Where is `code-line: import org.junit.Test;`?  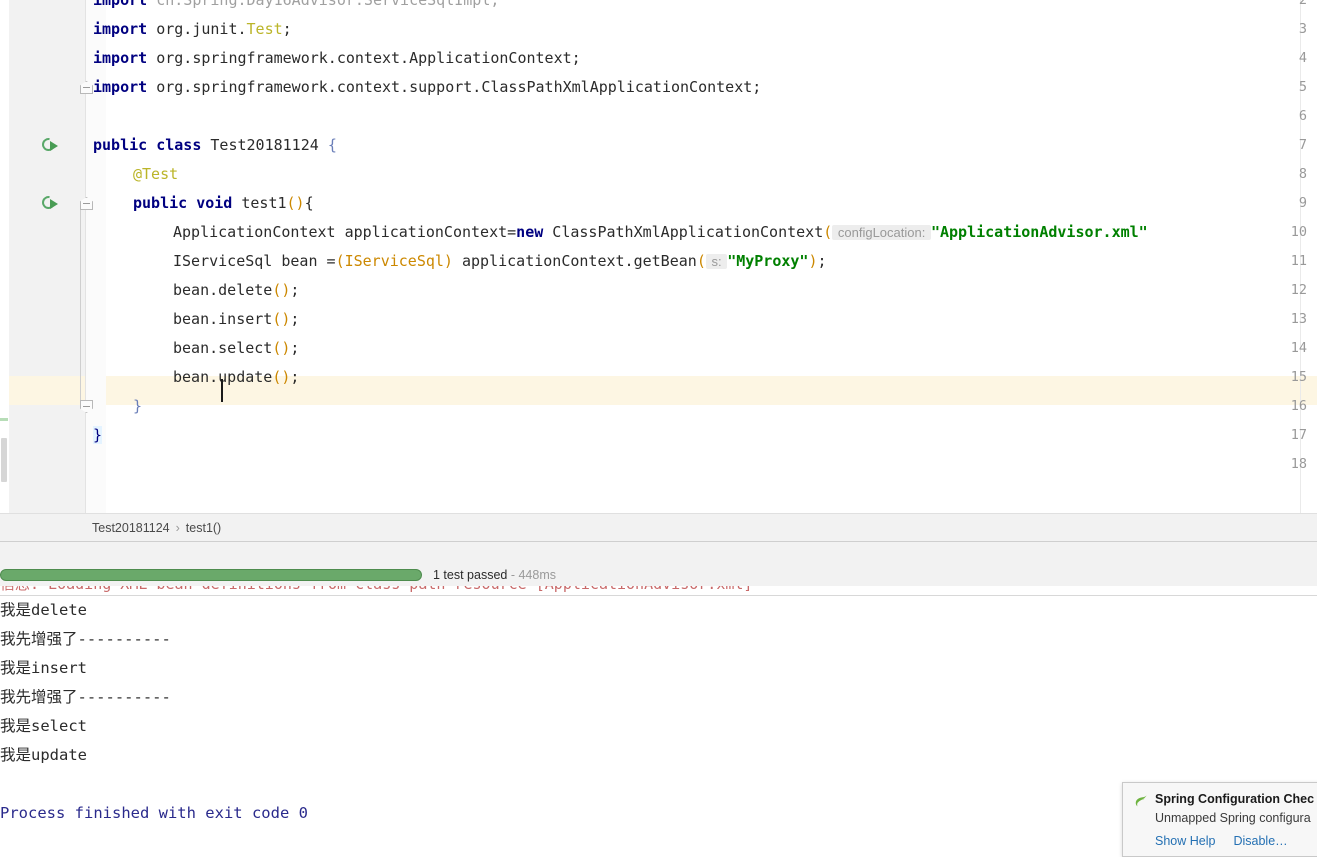 code-line: import org.junit.Test; is located at coordinates (192, 29).